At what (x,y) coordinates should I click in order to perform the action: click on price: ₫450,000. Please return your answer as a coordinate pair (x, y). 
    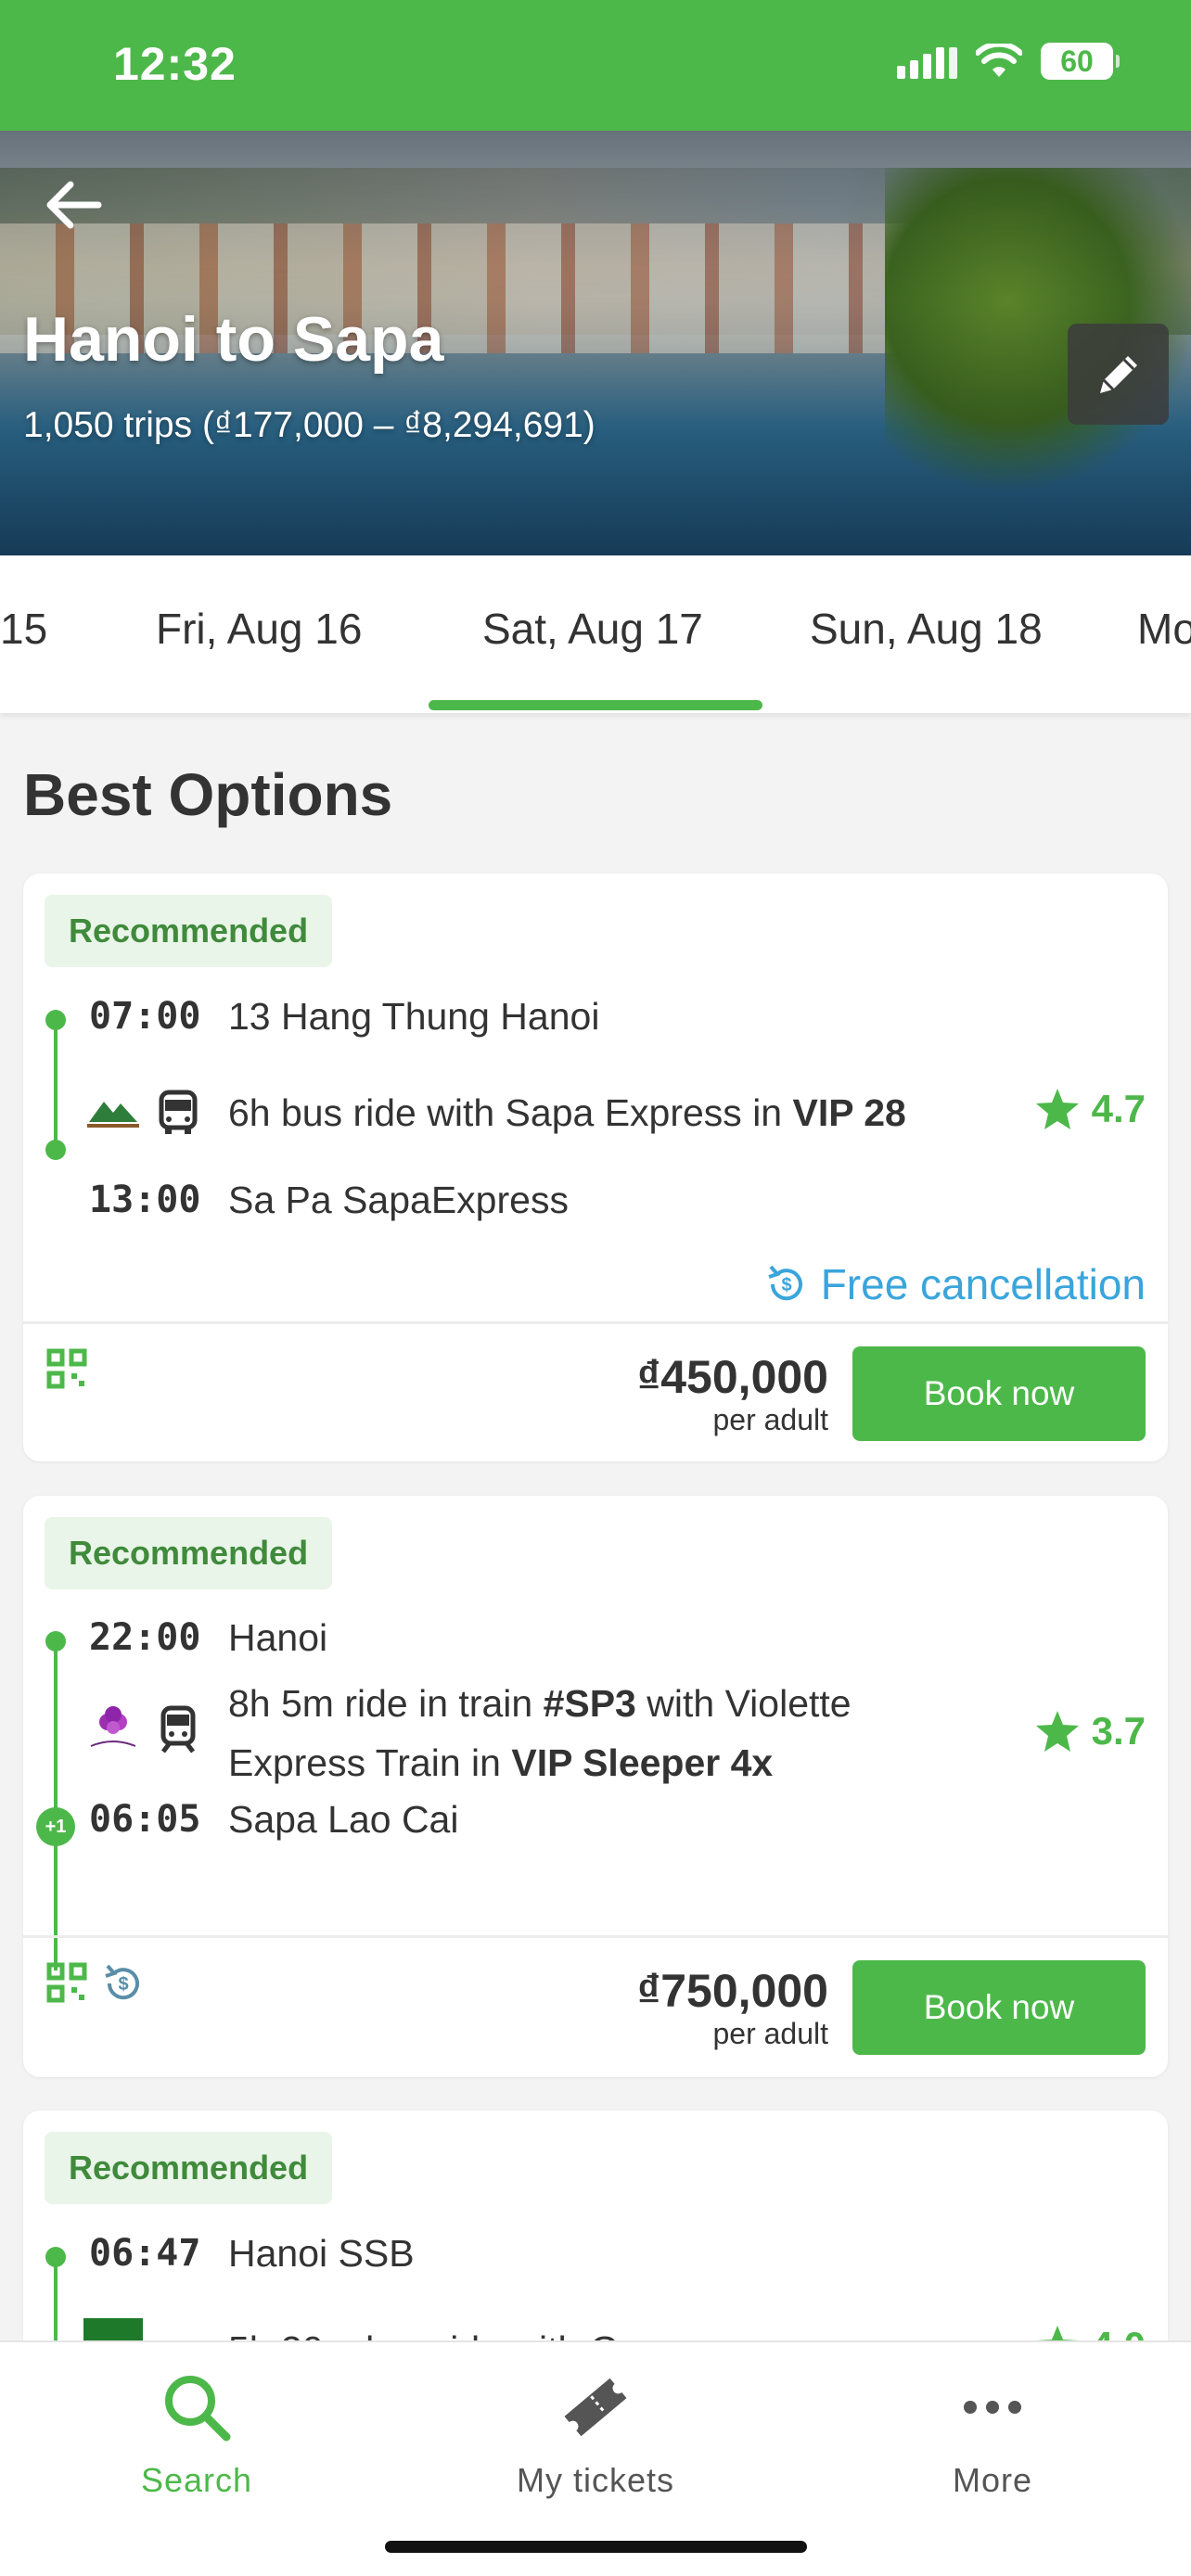
    Looking at the image, I should click on (732, 1377).